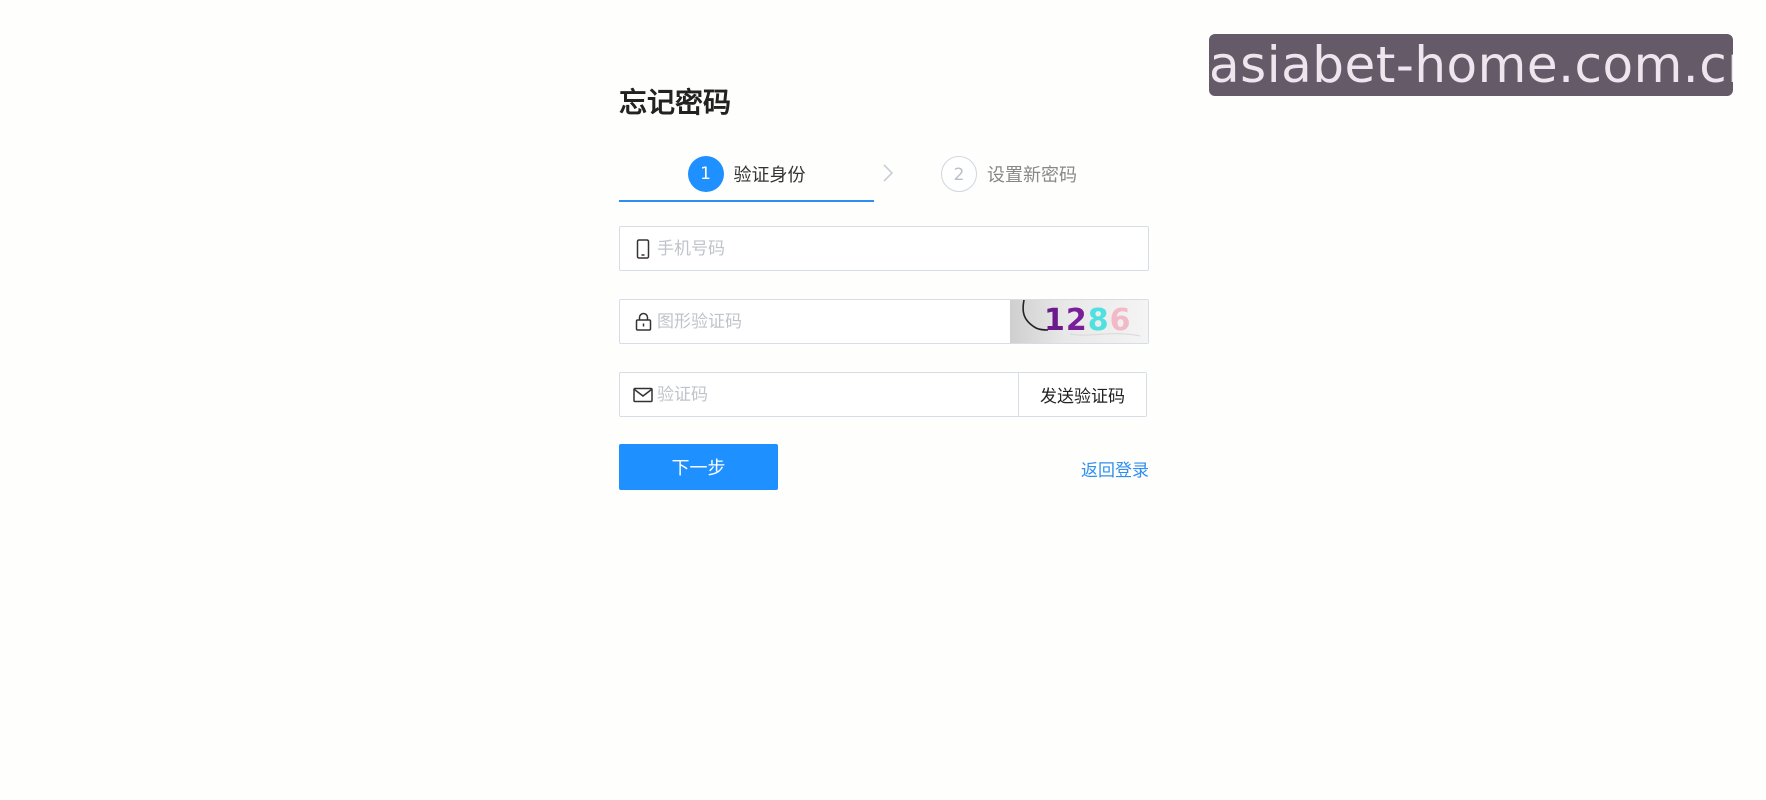  I want to click on step-set-new-password: 2 设置新密码, so click(1045, 174).